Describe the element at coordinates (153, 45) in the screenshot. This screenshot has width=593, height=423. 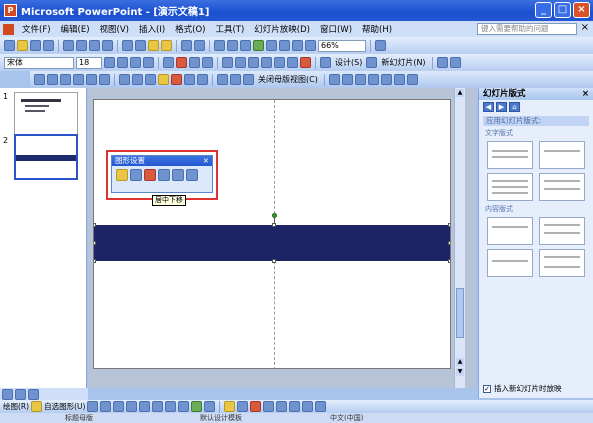
I see `paste-icon` at that location.